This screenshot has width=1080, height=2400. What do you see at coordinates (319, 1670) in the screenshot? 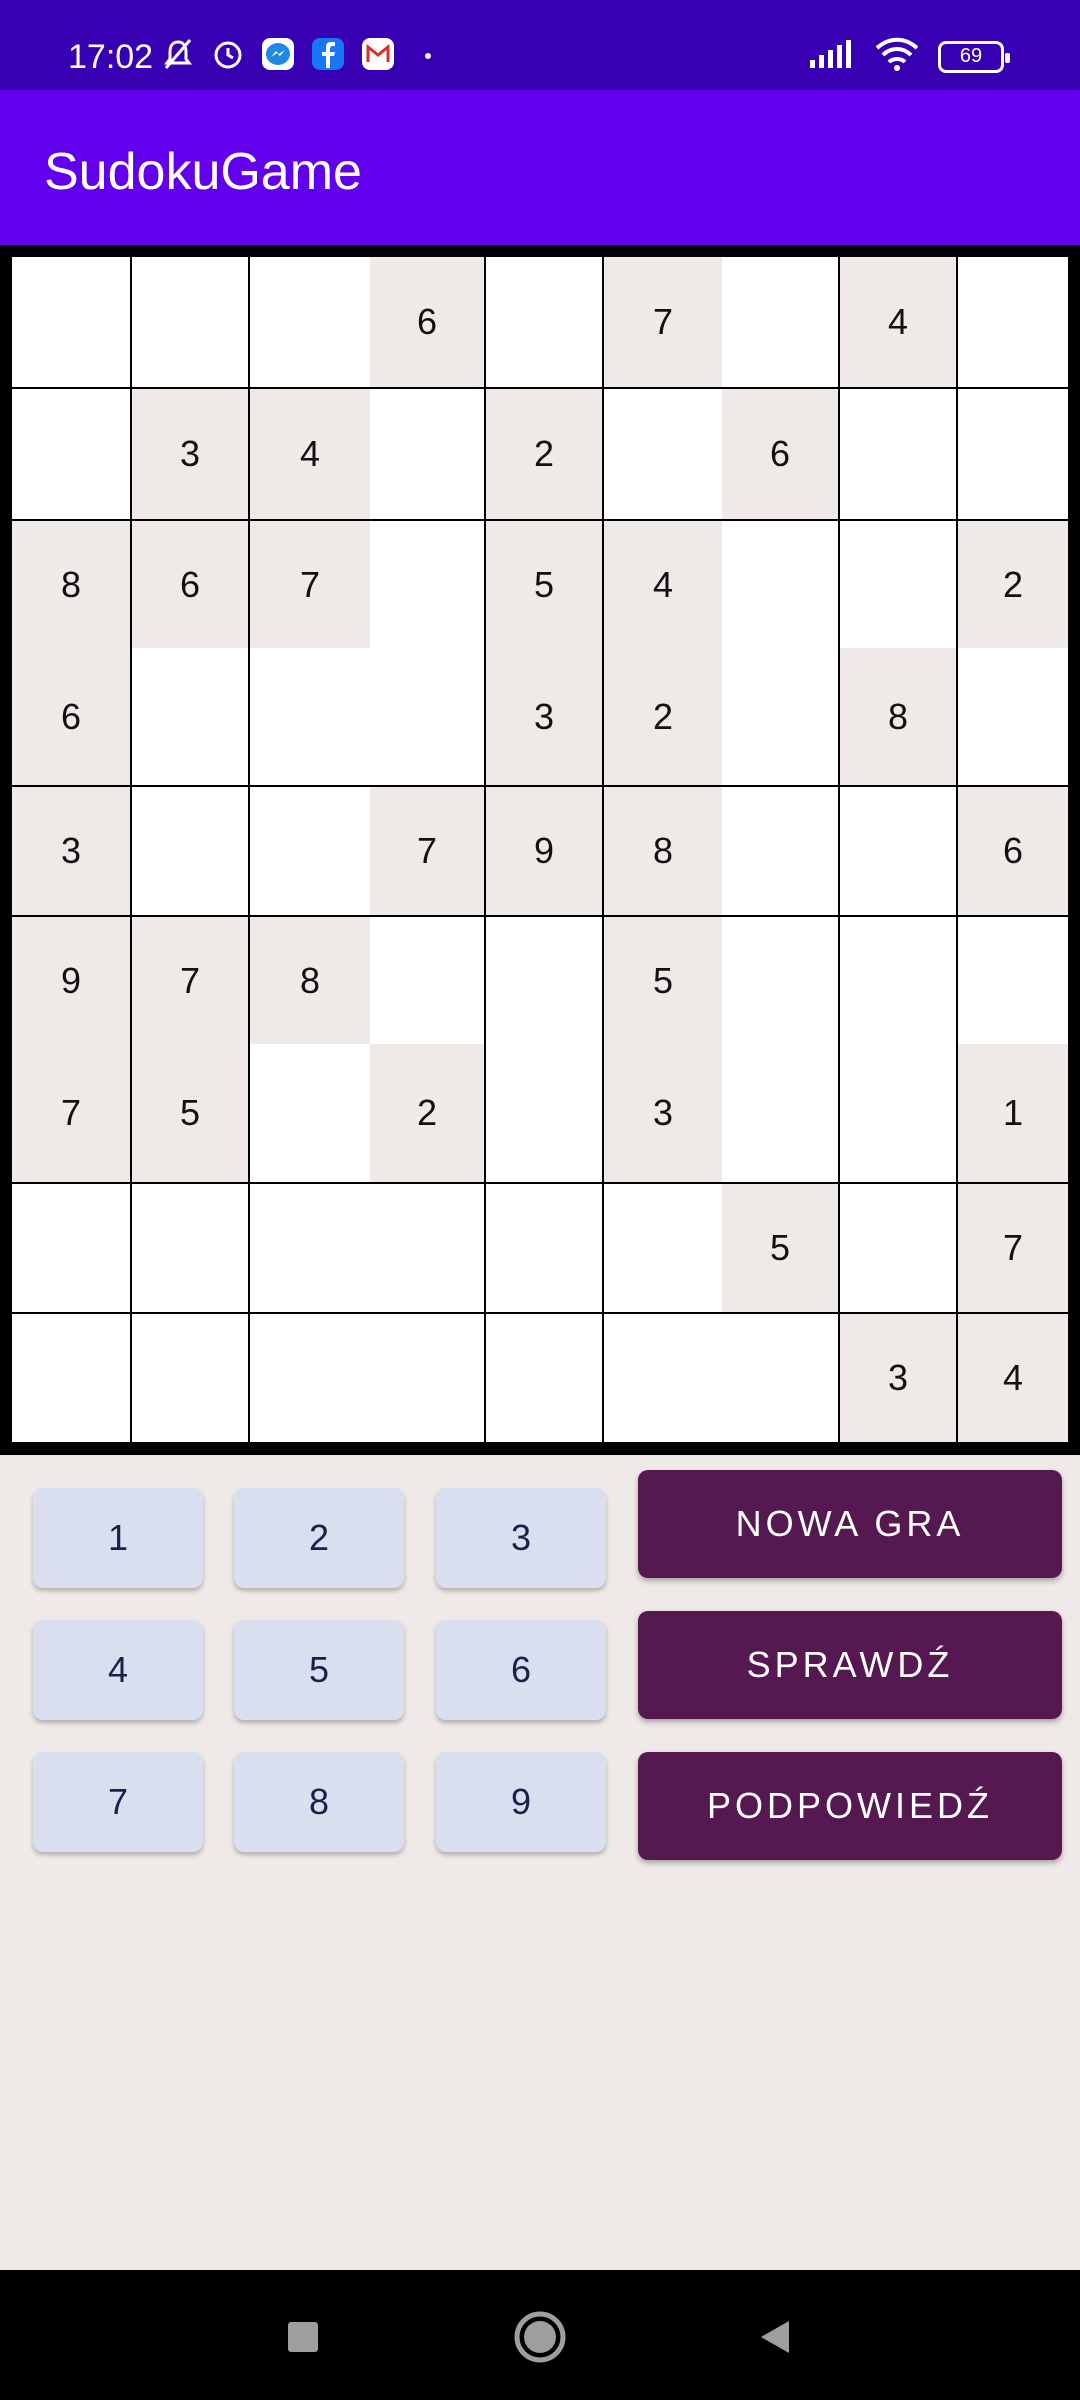
I see `number-button-5: 5` at bounding box center [319, 1670].